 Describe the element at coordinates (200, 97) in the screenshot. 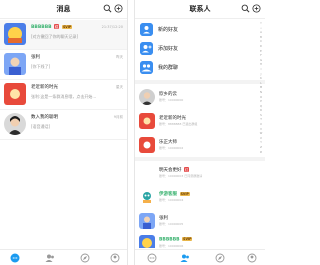

I see `contact-item: 欣乡的云 账号：10000000` at that location.